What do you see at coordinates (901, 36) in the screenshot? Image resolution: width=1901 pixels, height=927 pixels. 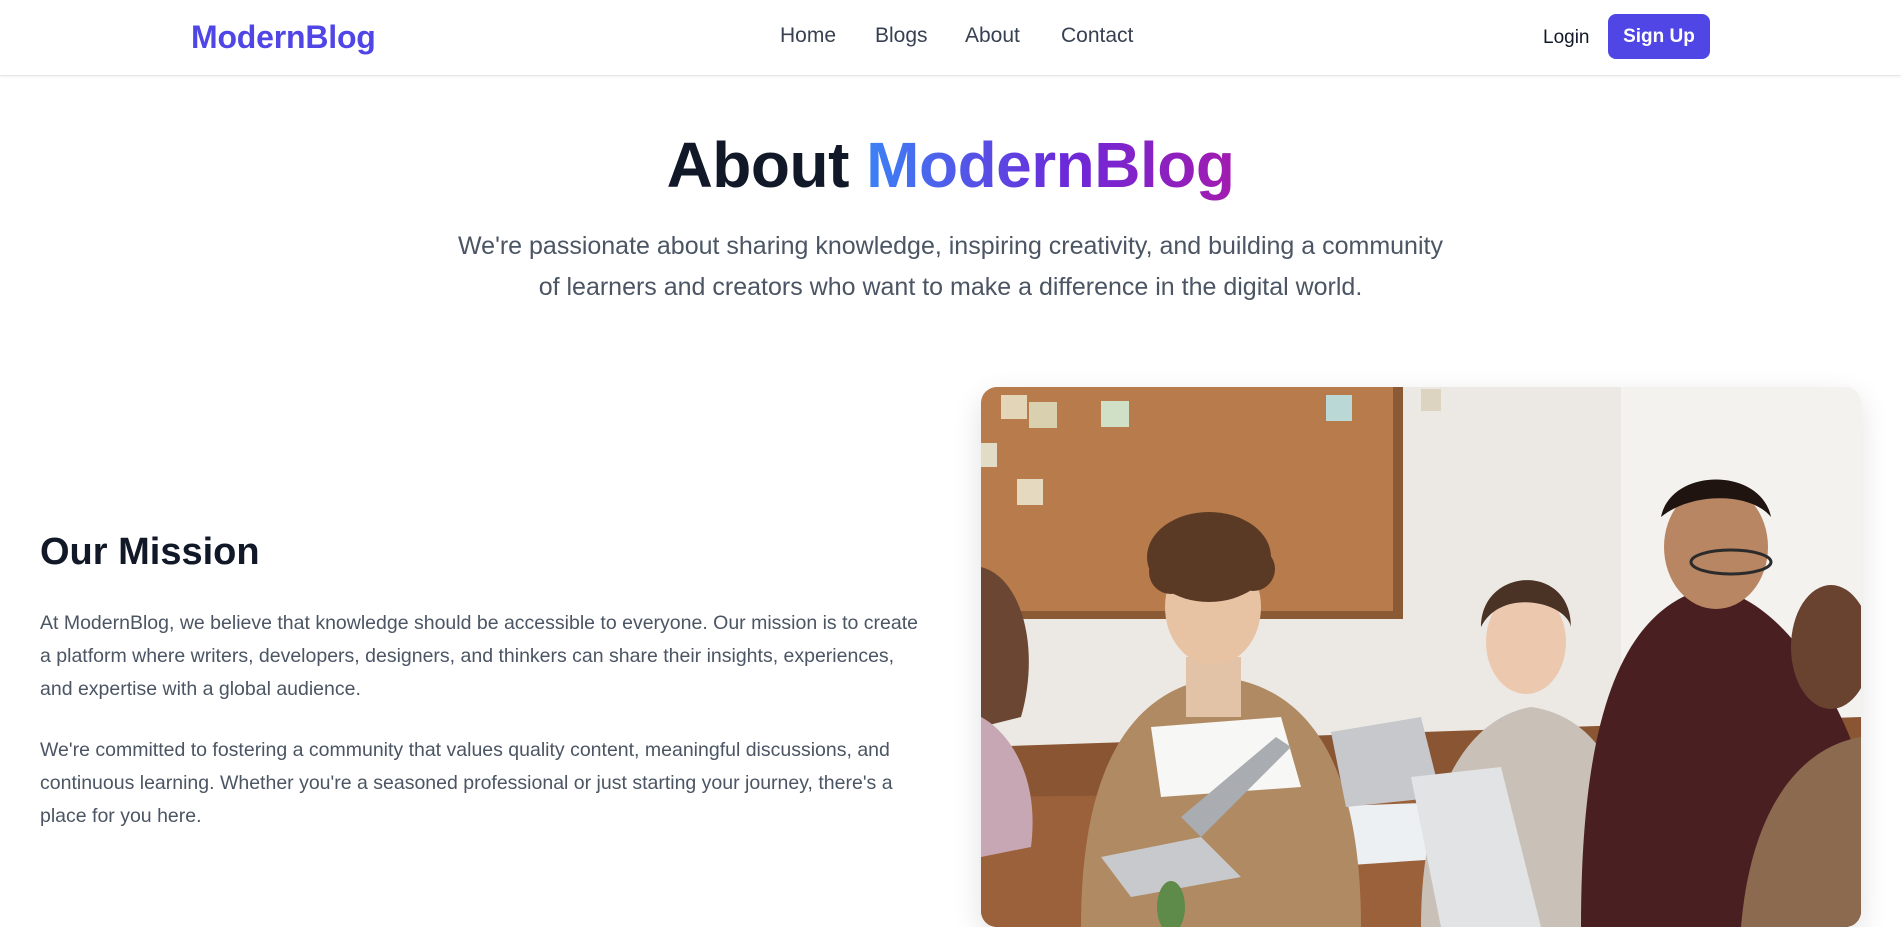 I see `nav-link-blogs: Blogs` at bounding box center [901, 36].